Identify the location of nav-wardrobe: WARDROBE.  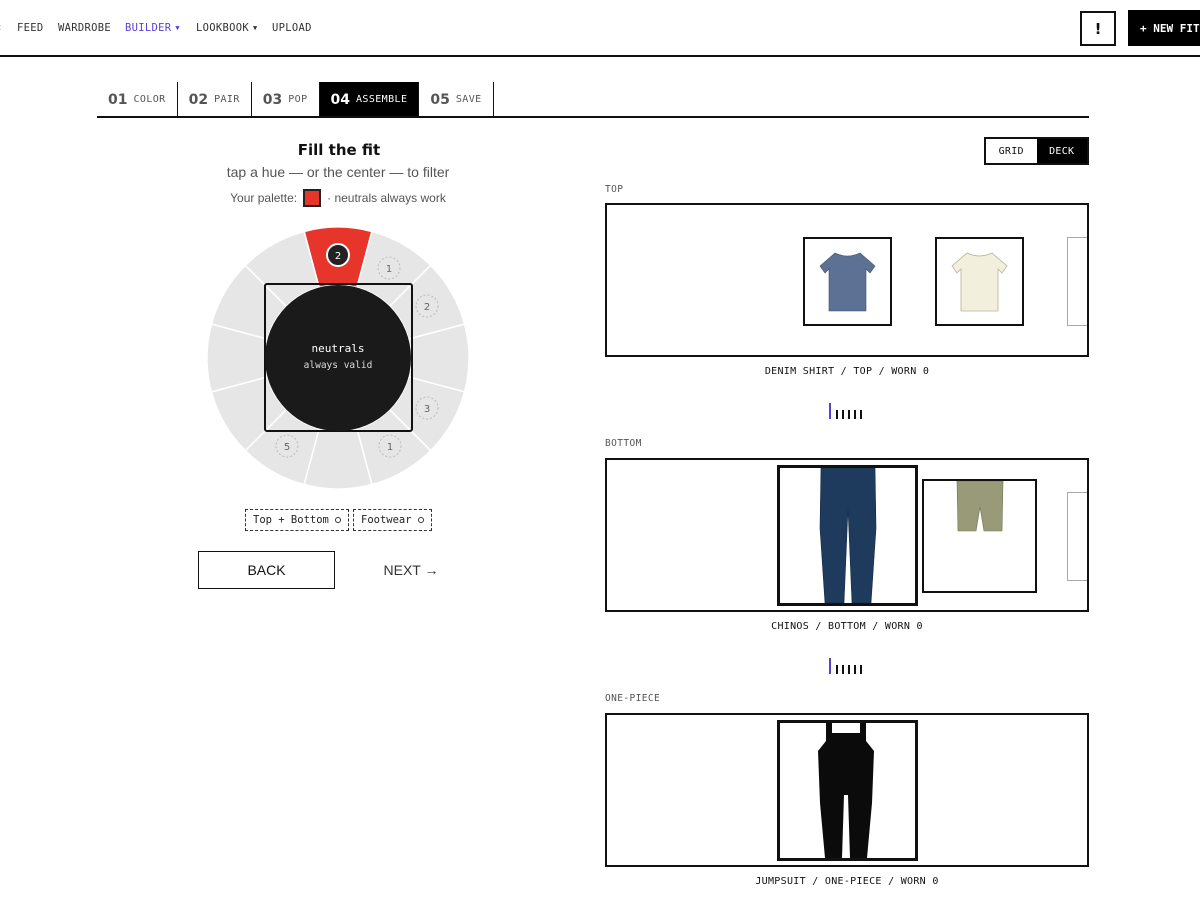
(84, 28).